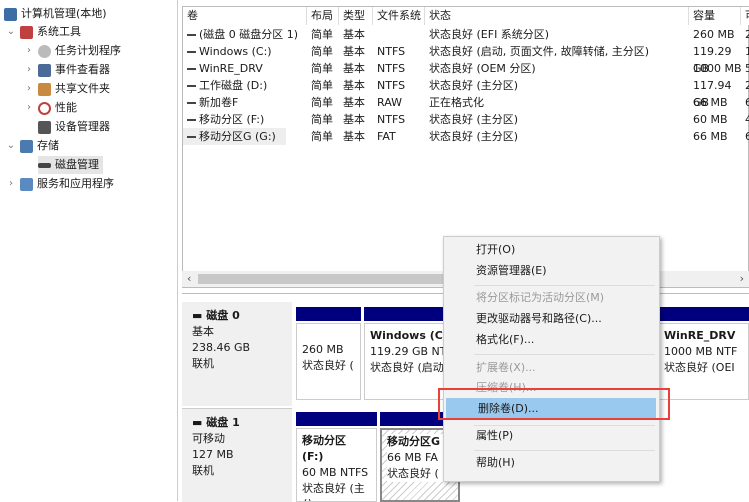 The image size is (749, 502). What do you see at coordinates (399, 16) in the screenshot?
I see `column-header-filesystem: 文件系统` at bounding box center [399, 16].